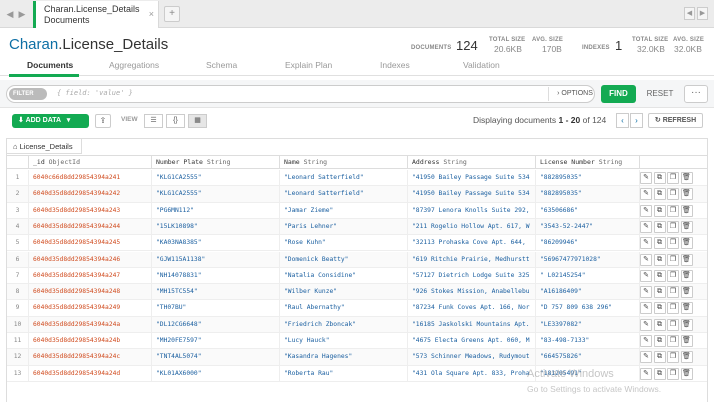  What do you see at coordinates (344, 357) in the screenshot?
I see `cell-name: "Kasandra Hagenes"` at bounding box center [344, 357].